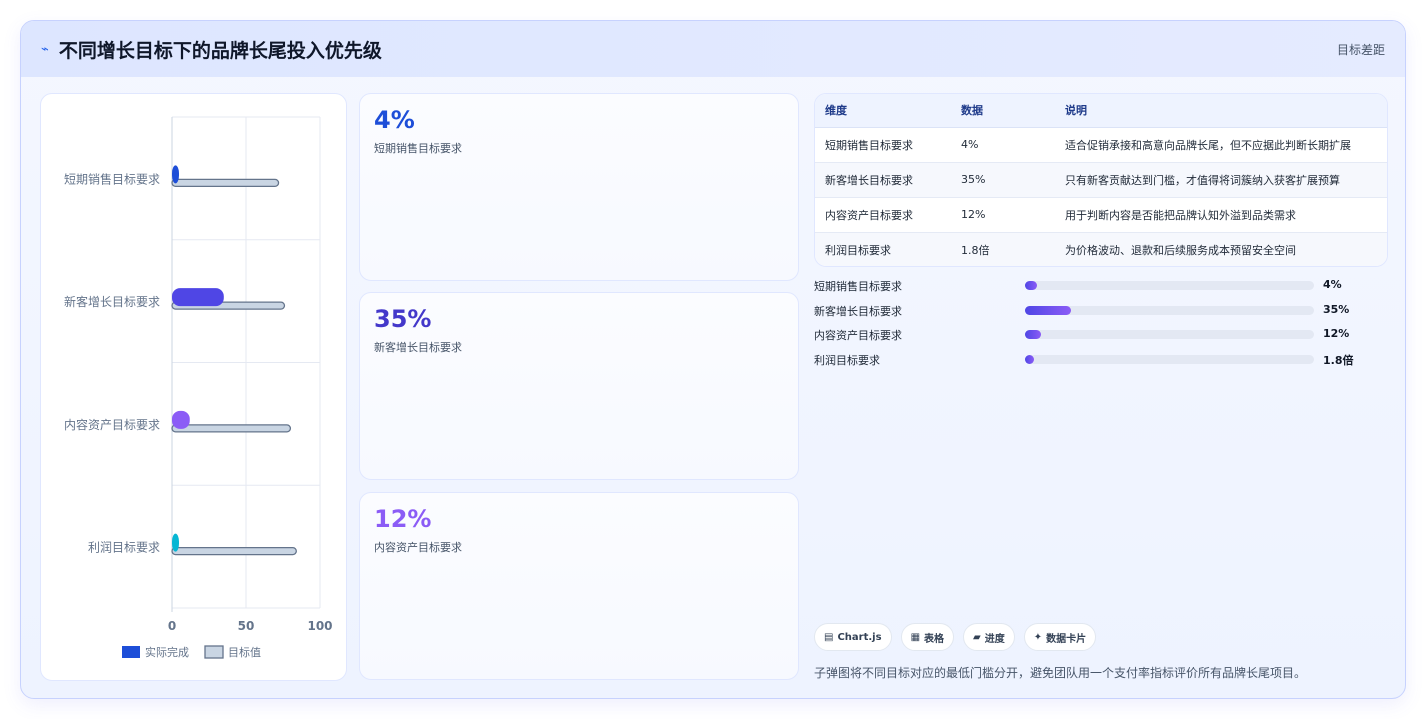 Image resolution: width=1426 pixels, height=719 pixels. Describe the element at coordinates (579, 386) in the screenshot. I see `stat-card-new-customer: 35% 新客增长目标要求` at that location.